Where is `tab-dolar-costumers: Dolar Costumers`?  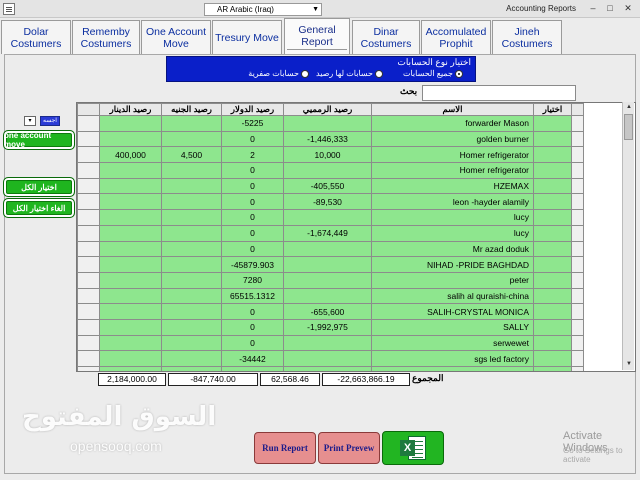
tab-dolar-costumers: Dolar Costumers is located at coordinates (36, 37).